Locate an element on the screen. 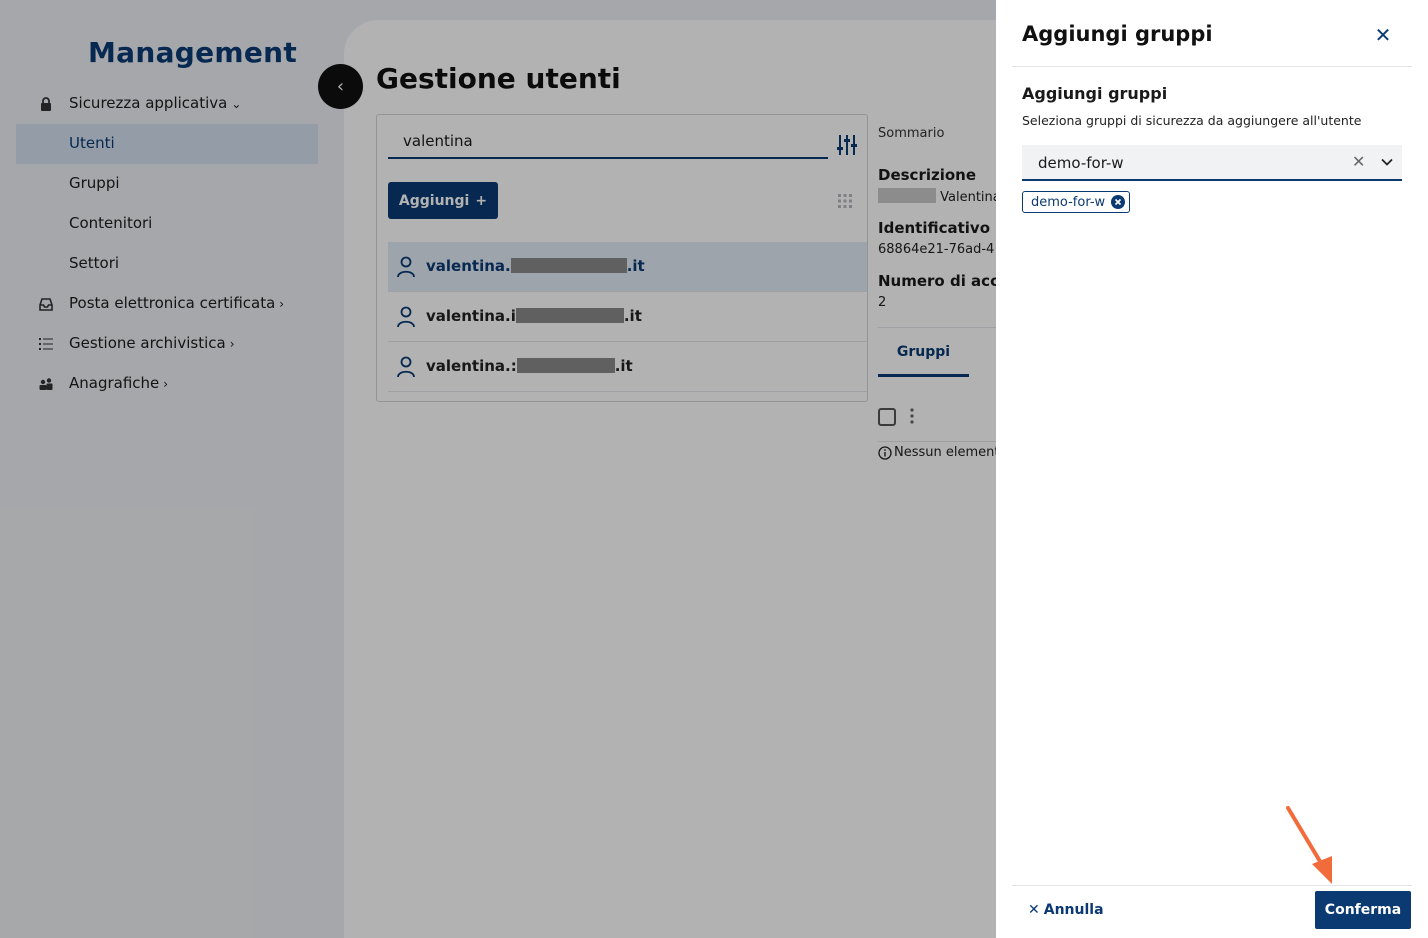  clear-icon: ✕ is located at coordinates (1358, 161).